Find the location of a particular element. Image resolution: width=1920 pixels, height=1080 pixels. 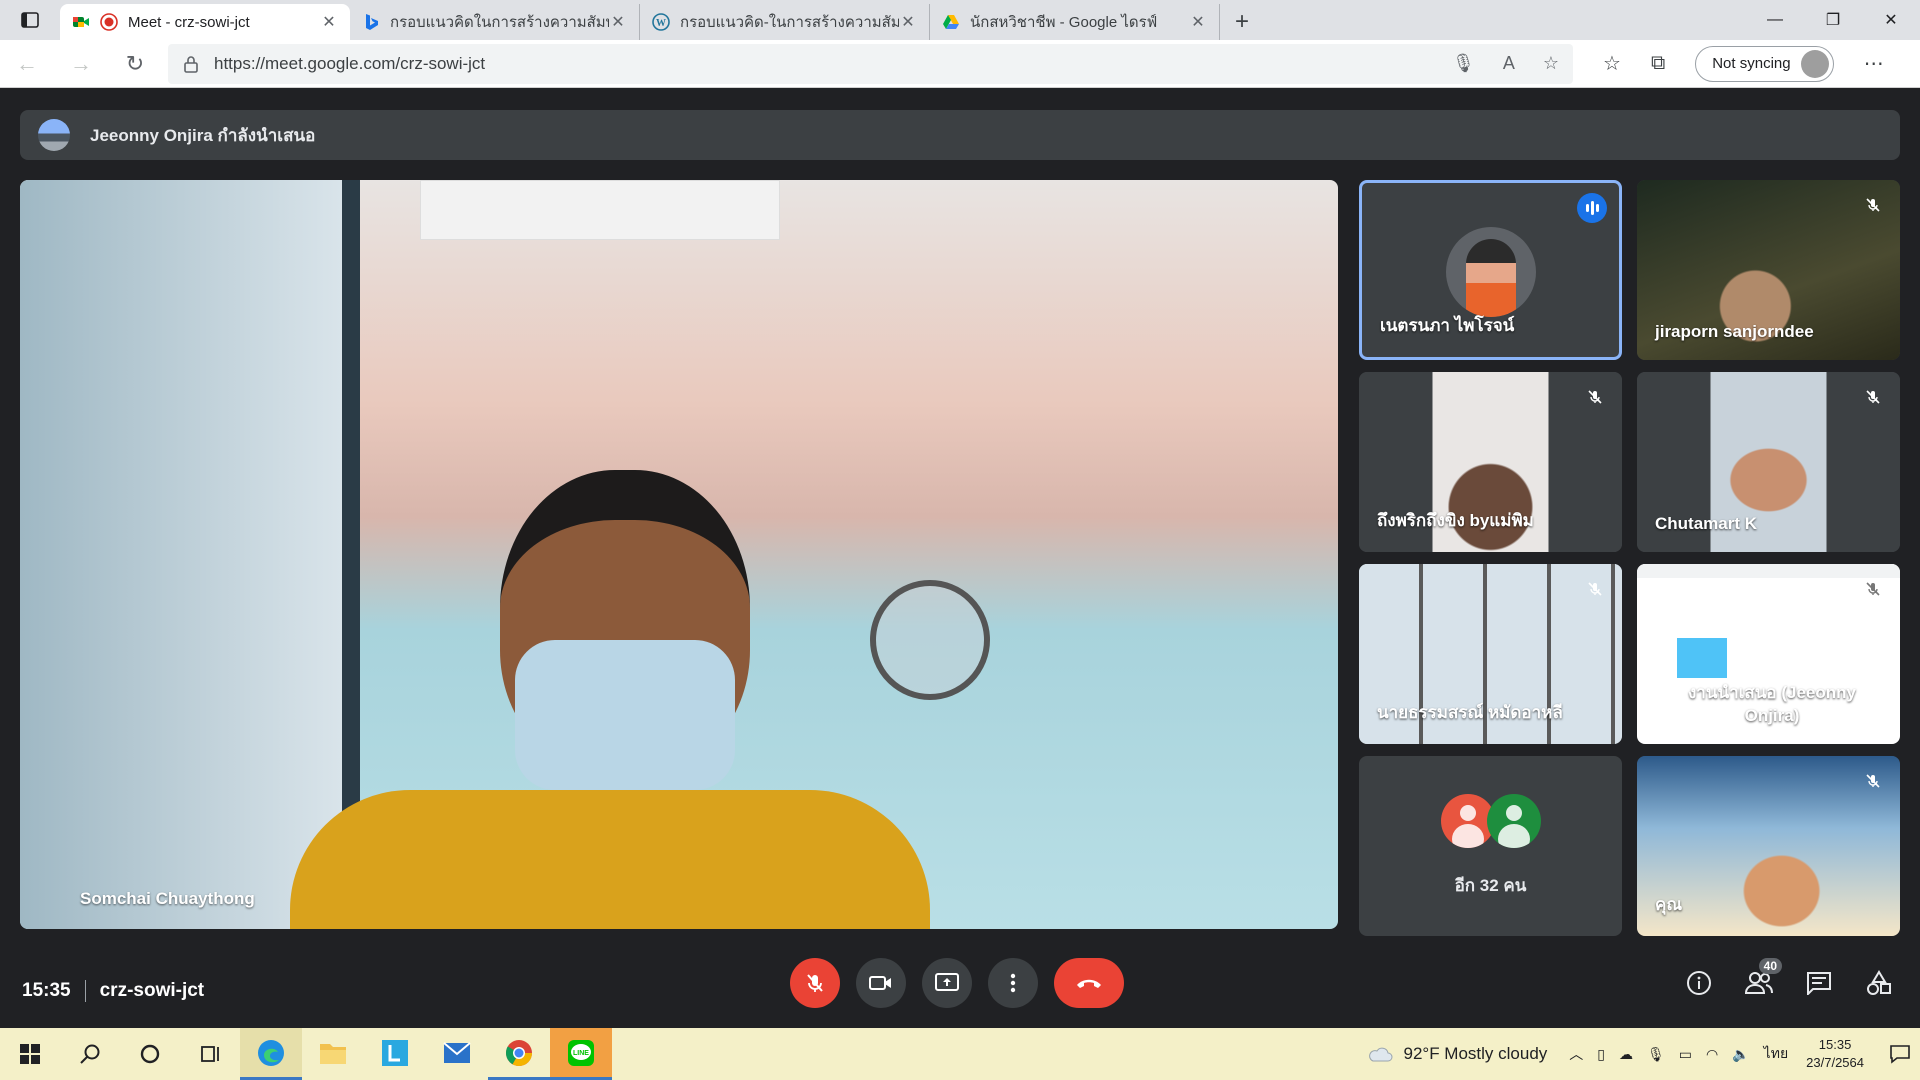

cortana-icon is located at coordinates (150, 1054).